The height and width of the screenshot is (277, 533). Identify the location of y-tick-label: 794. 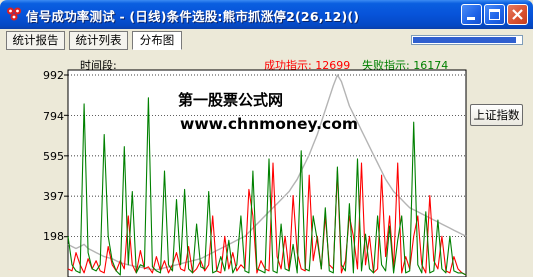
(53, 116).